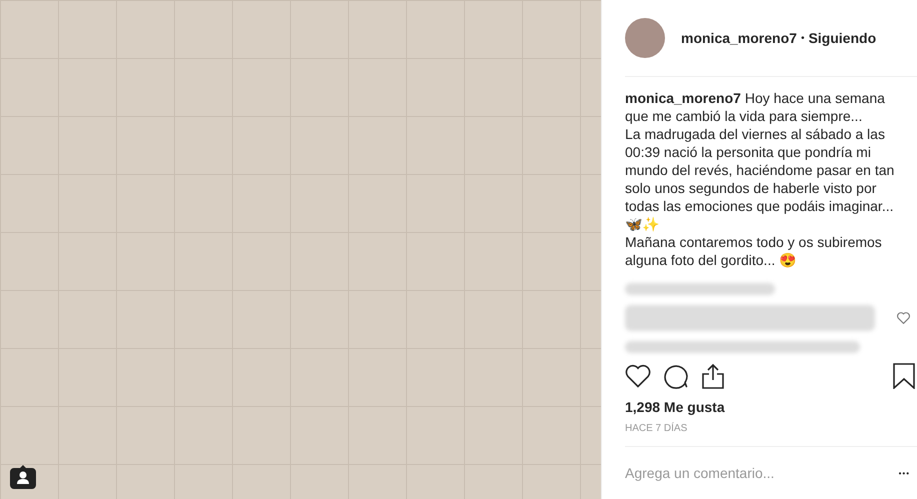  I want to click on avatar, so click(645, 38).